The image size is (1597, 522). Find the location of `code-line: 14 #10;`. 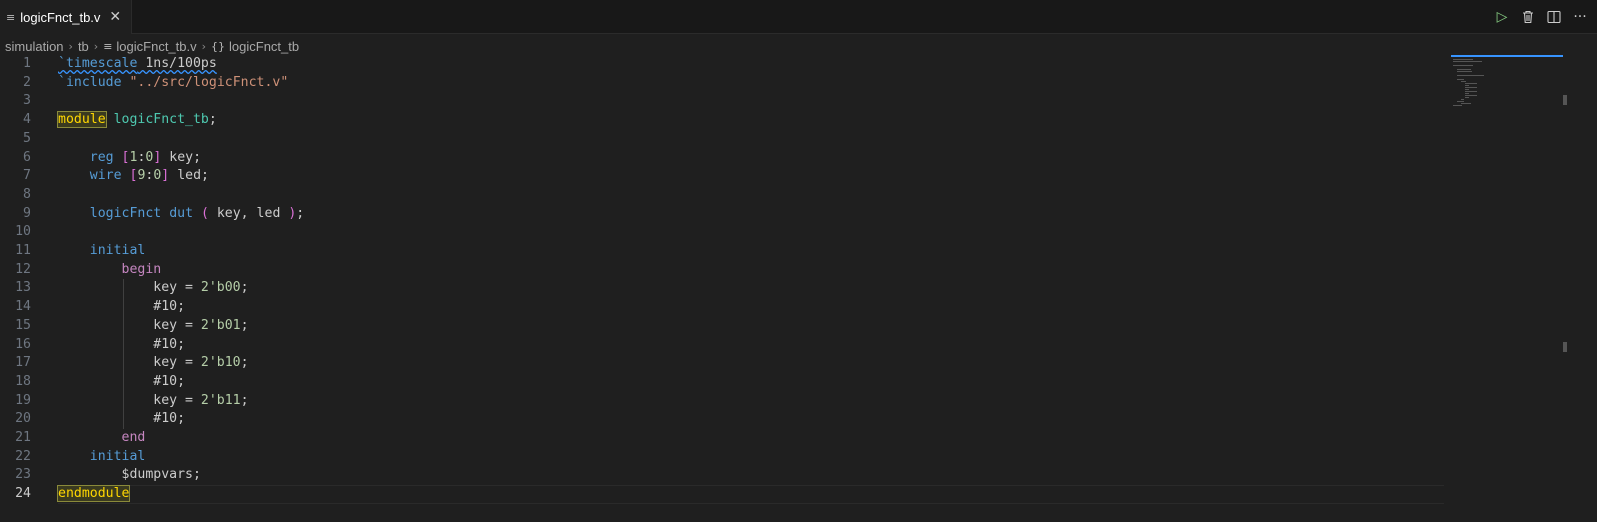

code-line: 14 #10; is located at coordinates (730, 307).